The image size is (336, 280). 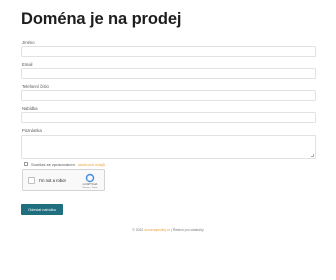 I want to click on phone-field, so click(x=168, y=95).